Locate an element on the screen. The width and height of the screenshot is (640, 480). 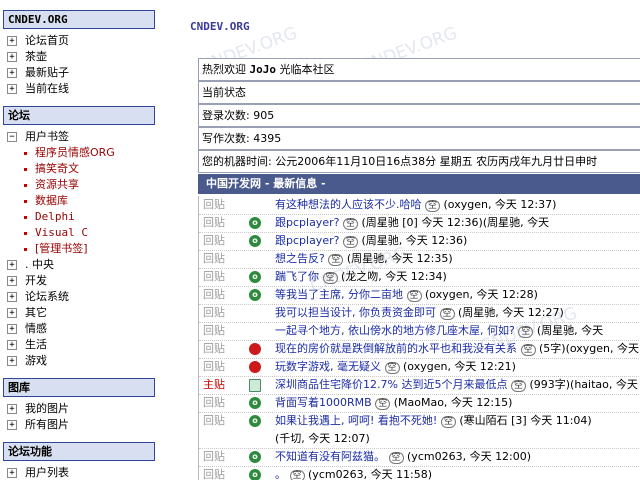
news-title-link: 我可以担当设计, 你负责资金即可 is located at coordinates (355, 312).